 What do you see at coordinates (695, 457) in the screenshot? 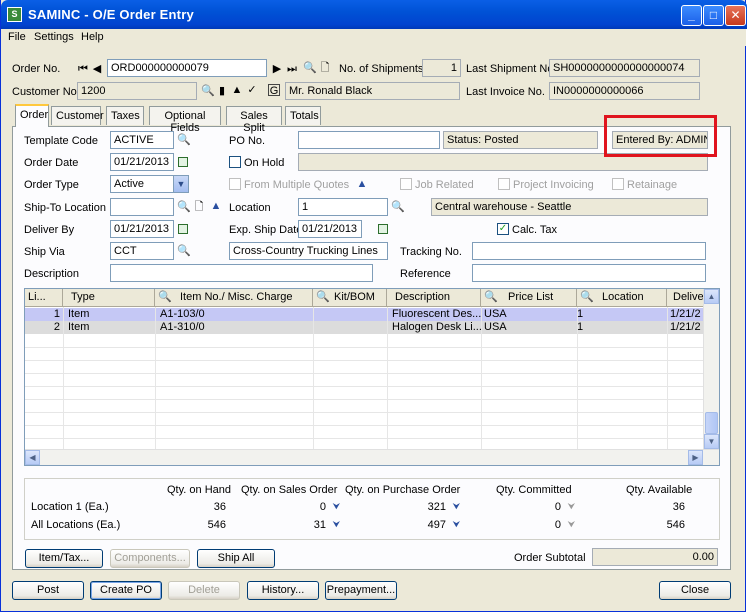
I see `scroll-right-icon: ▶` at bounding box center [695, 457].